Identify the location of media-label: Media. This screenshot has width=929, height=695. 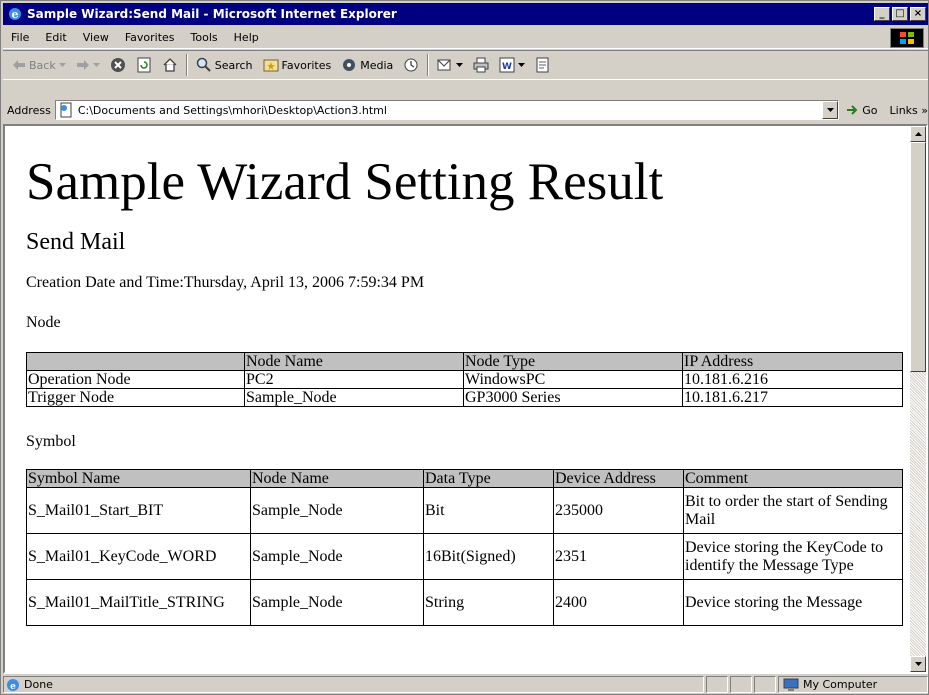
(377, 65).